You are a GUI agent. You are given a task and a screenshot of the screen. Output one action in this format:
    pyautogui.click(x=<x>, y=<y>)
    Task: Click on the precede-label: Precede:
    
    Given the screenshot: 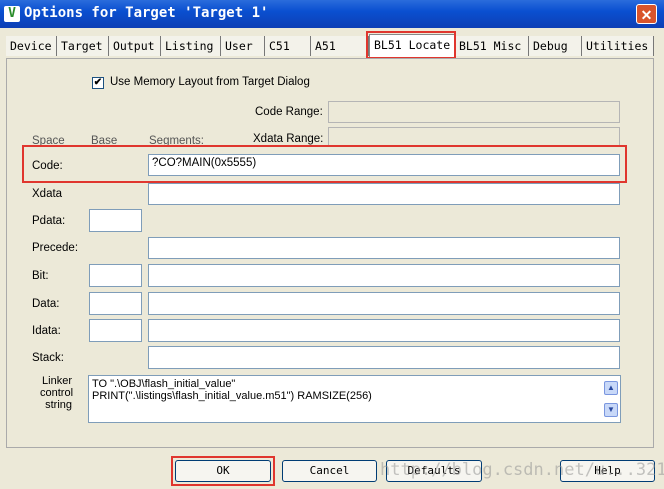 What is the action you would take?
    pyautogui.click(x=55, y=248)
    